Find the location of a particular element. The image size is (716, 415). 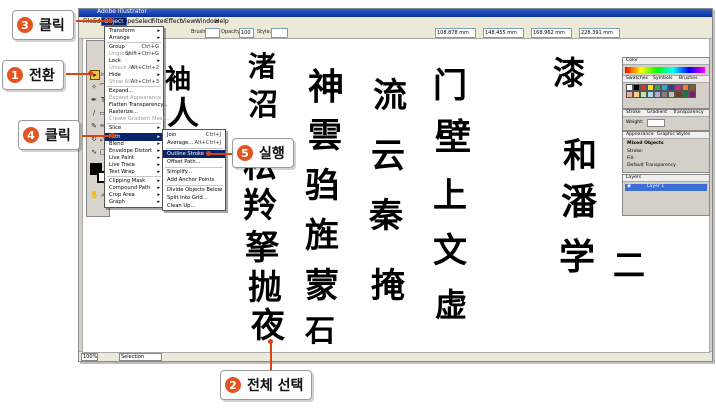

symbols-tab: Symbols is located at coordinates (663, 78).